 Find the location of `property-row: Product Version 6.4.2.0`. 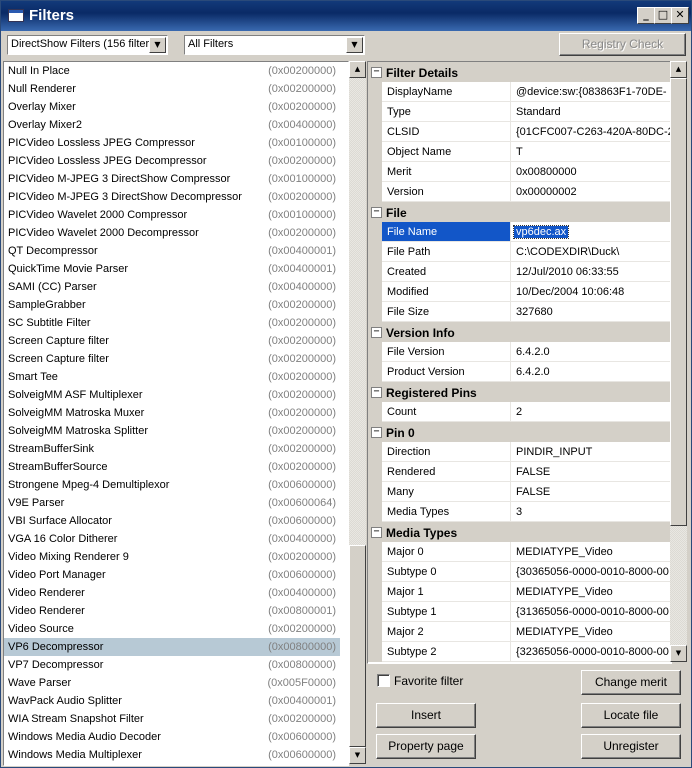

property-row: Product Version 6.4.2.0 is located at coordinates (519, 372).